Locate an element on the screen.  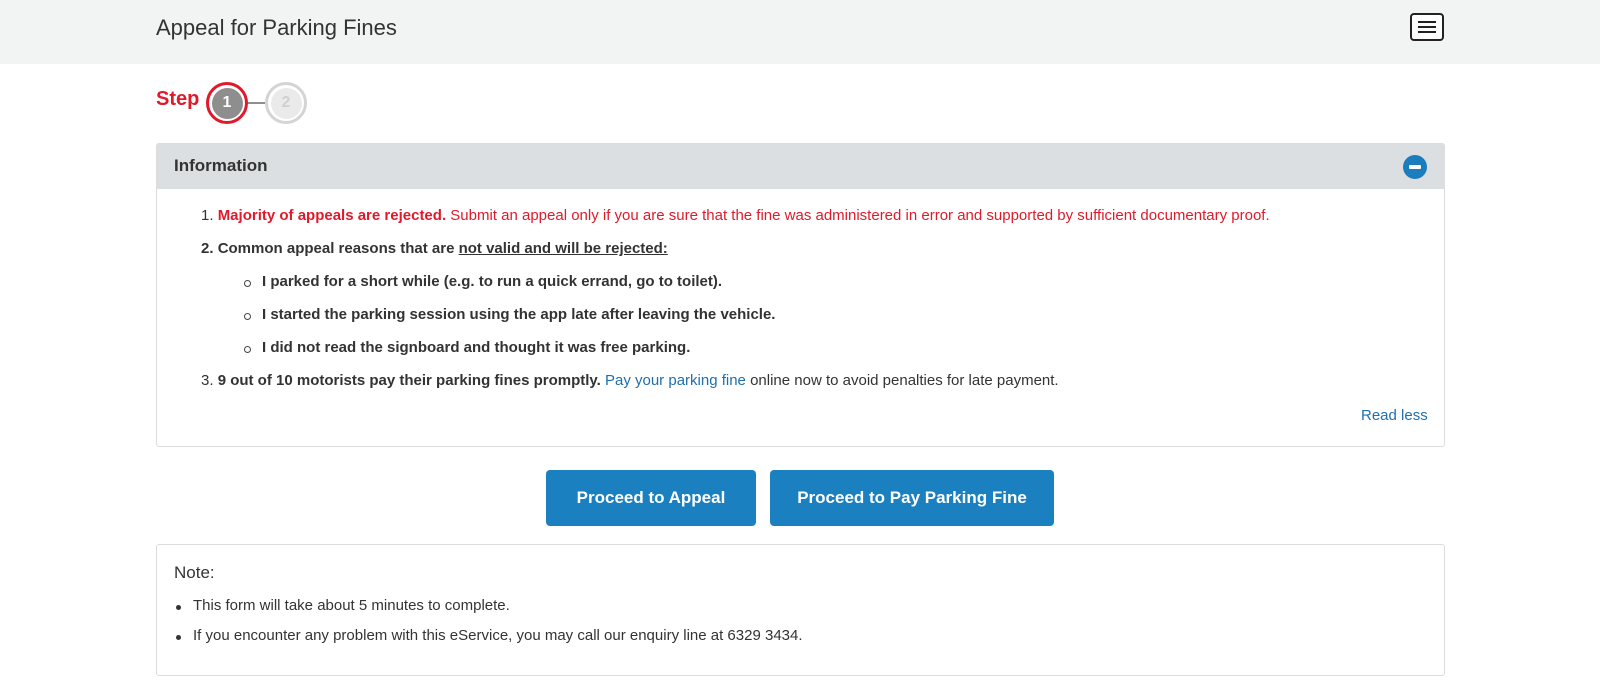
page-title: Appeal for Parking Fines is located at coordinates (276, 27).